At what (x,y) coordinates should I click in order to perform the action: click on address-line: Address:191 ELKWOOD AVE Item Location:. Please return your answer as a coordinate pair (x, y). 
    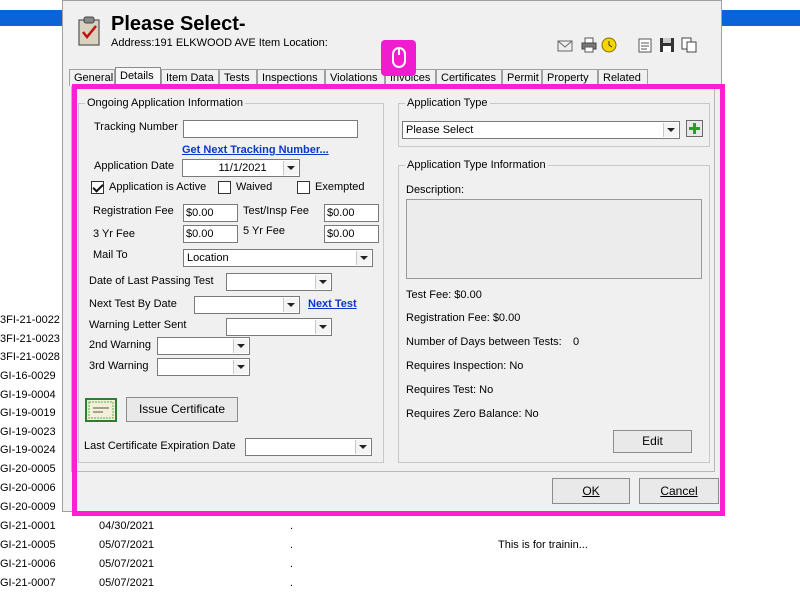
    Looking at the image, I should click on (219, 43).